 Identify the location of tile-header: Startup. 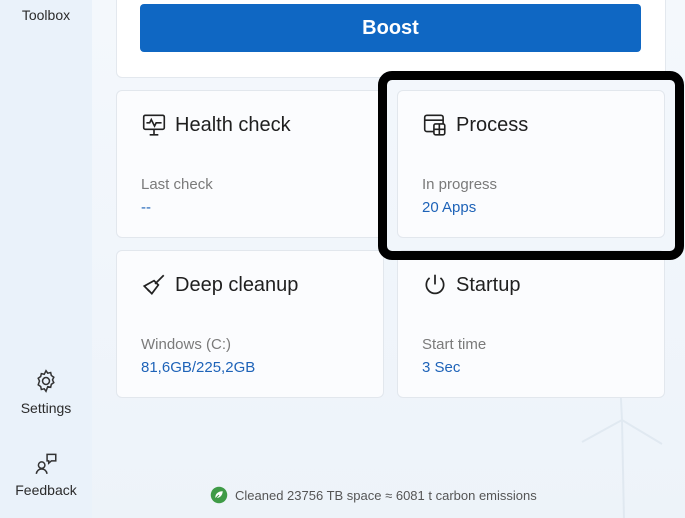
(471, 285).